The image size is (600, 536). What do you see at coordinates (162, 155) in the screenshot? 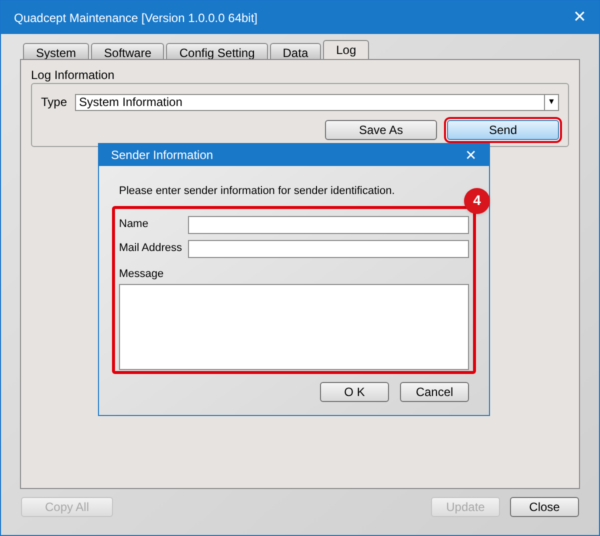
I see `dialog-title: Sender Information` at bounding box center [162, 155].